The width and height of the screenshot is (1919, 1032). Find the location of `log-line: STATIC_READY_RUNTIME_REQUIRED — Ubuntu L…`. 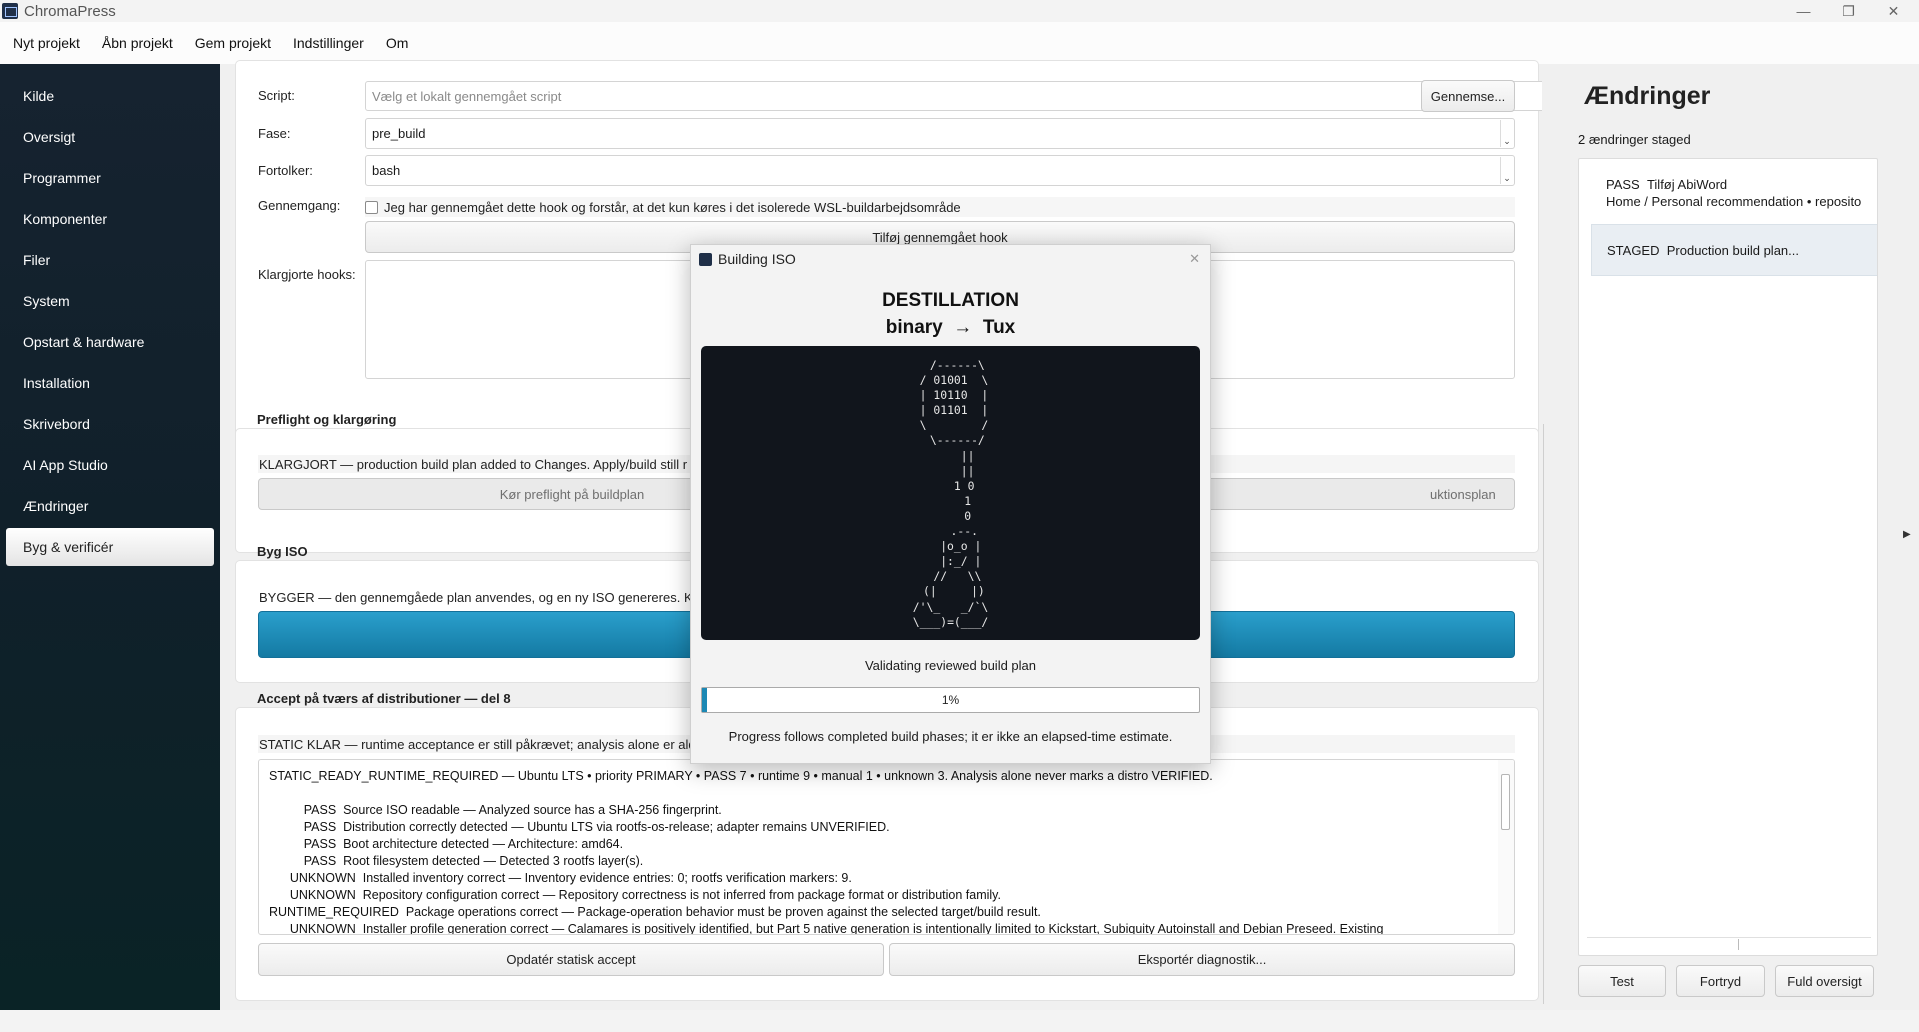

log-line: STATIC_READY_RUNTIME_REQUIRED — Ubuntu L… is located at coordinates (741, 776).